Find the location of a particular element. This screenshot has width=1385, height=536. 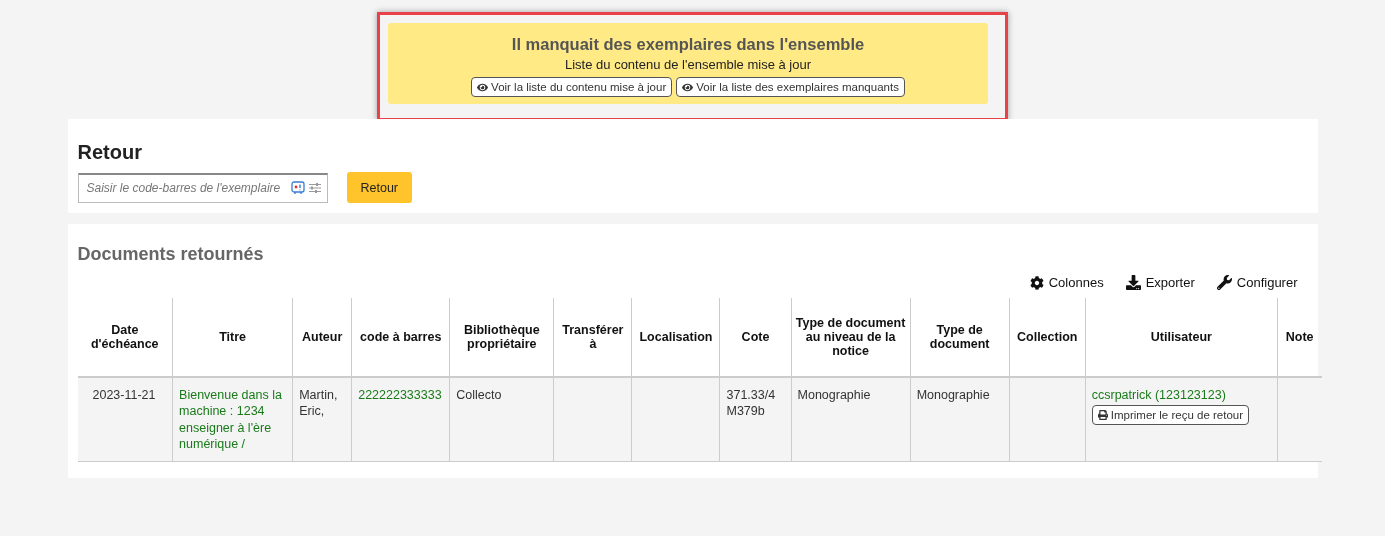

checkin-title: Retour is located at coordinates (110, 152).